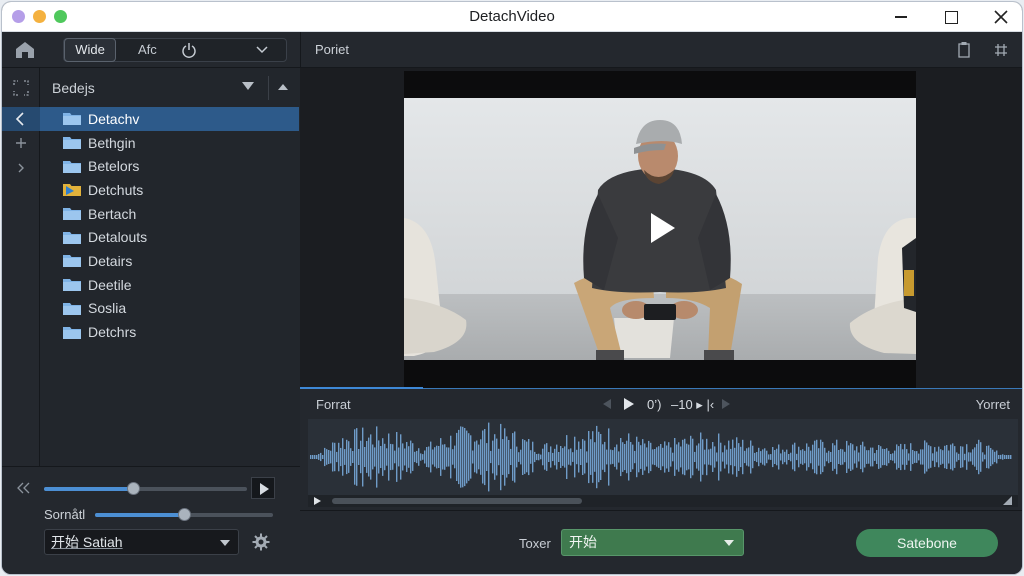 The width and height of the screenshot is (1024, 576). What do you see at coordinates (21, 168) in the screenshot?
I see `chevron-right-icon` at bounding box center [21, 168].